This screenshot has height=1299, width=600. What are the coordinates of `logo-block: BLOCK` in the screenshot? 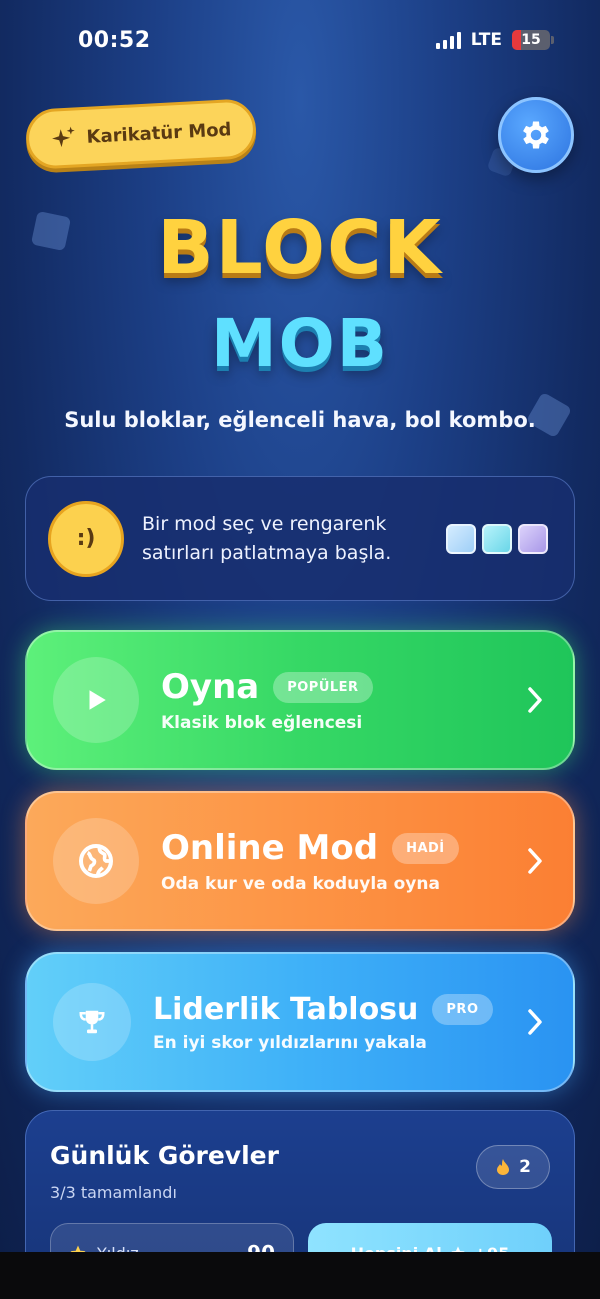 It's located at (300, 248).